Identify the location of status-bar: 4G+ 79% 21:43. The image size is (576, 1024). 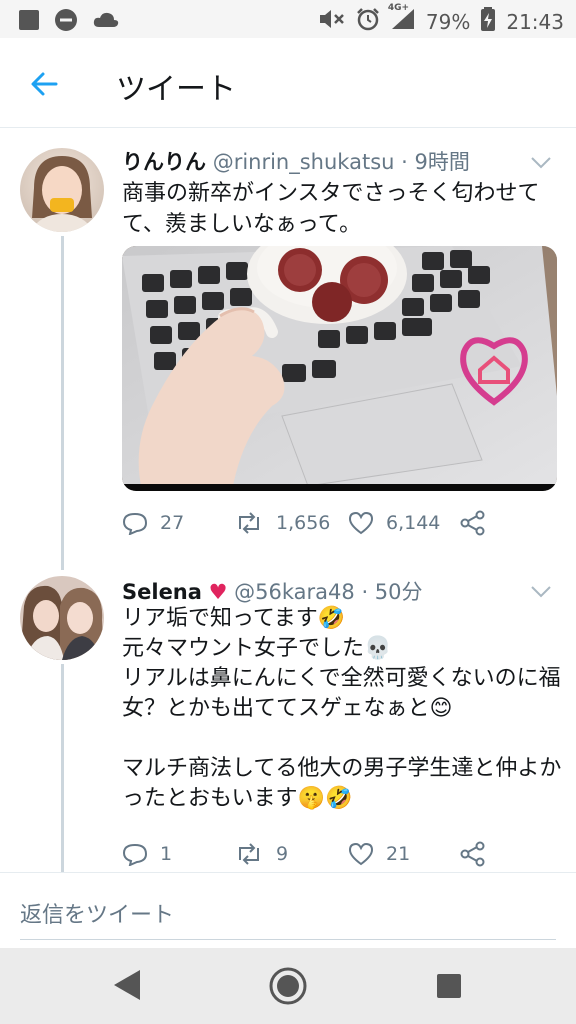
(288, 19).